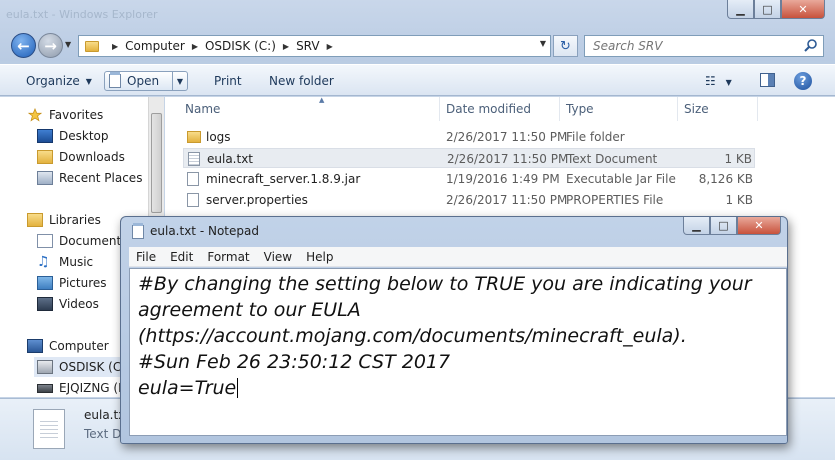  I want to click on file-type: Executable Jar File, so click(621, 179).